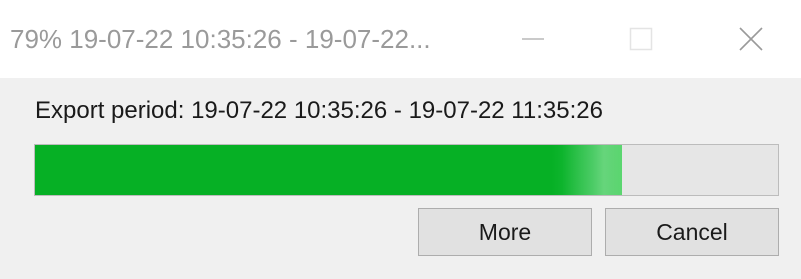 Image resolution: width=801 pixels, height=279 pixels. Describe the element at coordinates (692, 232) in the screenshot. I see `cancel-button: Cancel` at that location.